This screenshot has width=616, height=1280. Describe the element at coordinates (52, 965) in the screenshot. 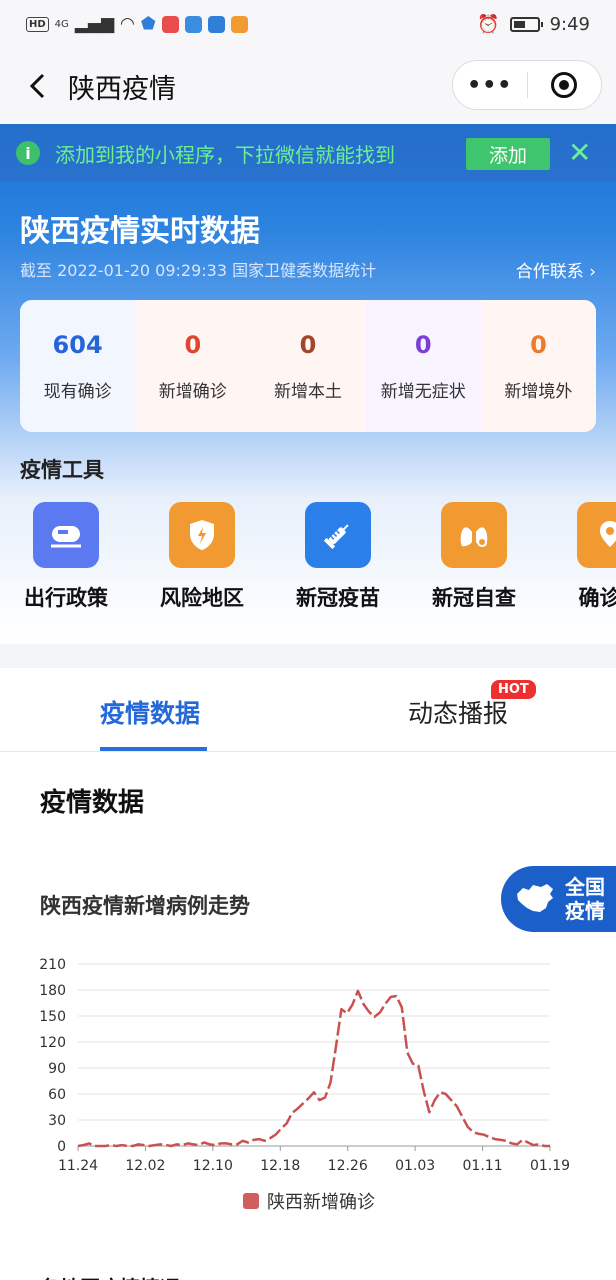

I see `y-tick-label: 210` at that location.